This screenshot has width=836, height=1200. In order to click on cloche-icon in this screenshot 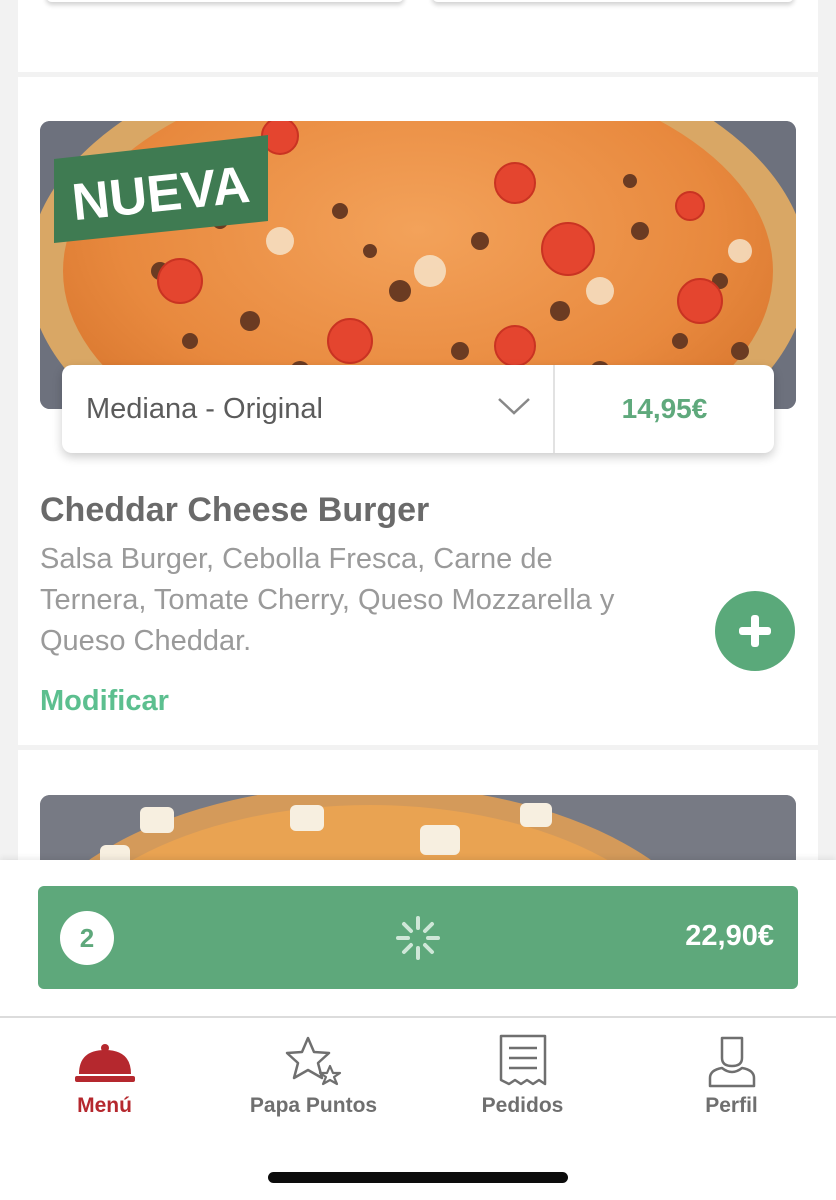, I will do `click(104, 1063)`.